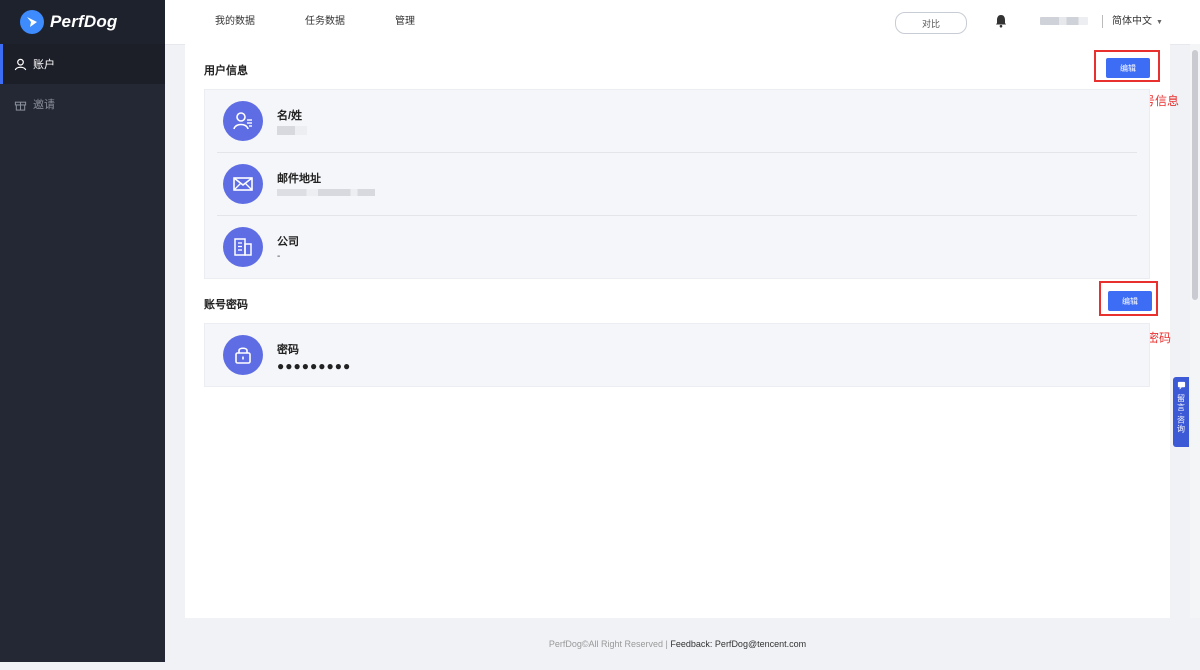  What do you see at coordinates (405, 22) in the screenshot?
I see `tab-manage: 管理` at bounding box center [405, 22].